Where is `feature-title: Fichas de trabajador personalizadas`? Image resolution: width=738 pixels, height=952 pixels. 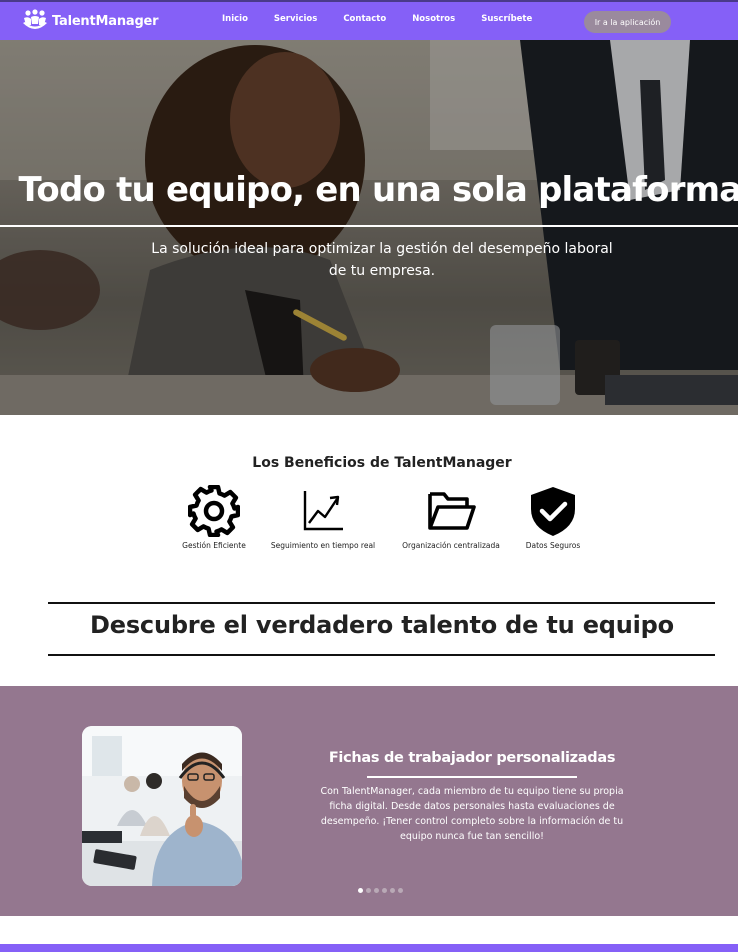
feature-title: Fichas de trabajador personalizadas is located at coordinates (472, 758).